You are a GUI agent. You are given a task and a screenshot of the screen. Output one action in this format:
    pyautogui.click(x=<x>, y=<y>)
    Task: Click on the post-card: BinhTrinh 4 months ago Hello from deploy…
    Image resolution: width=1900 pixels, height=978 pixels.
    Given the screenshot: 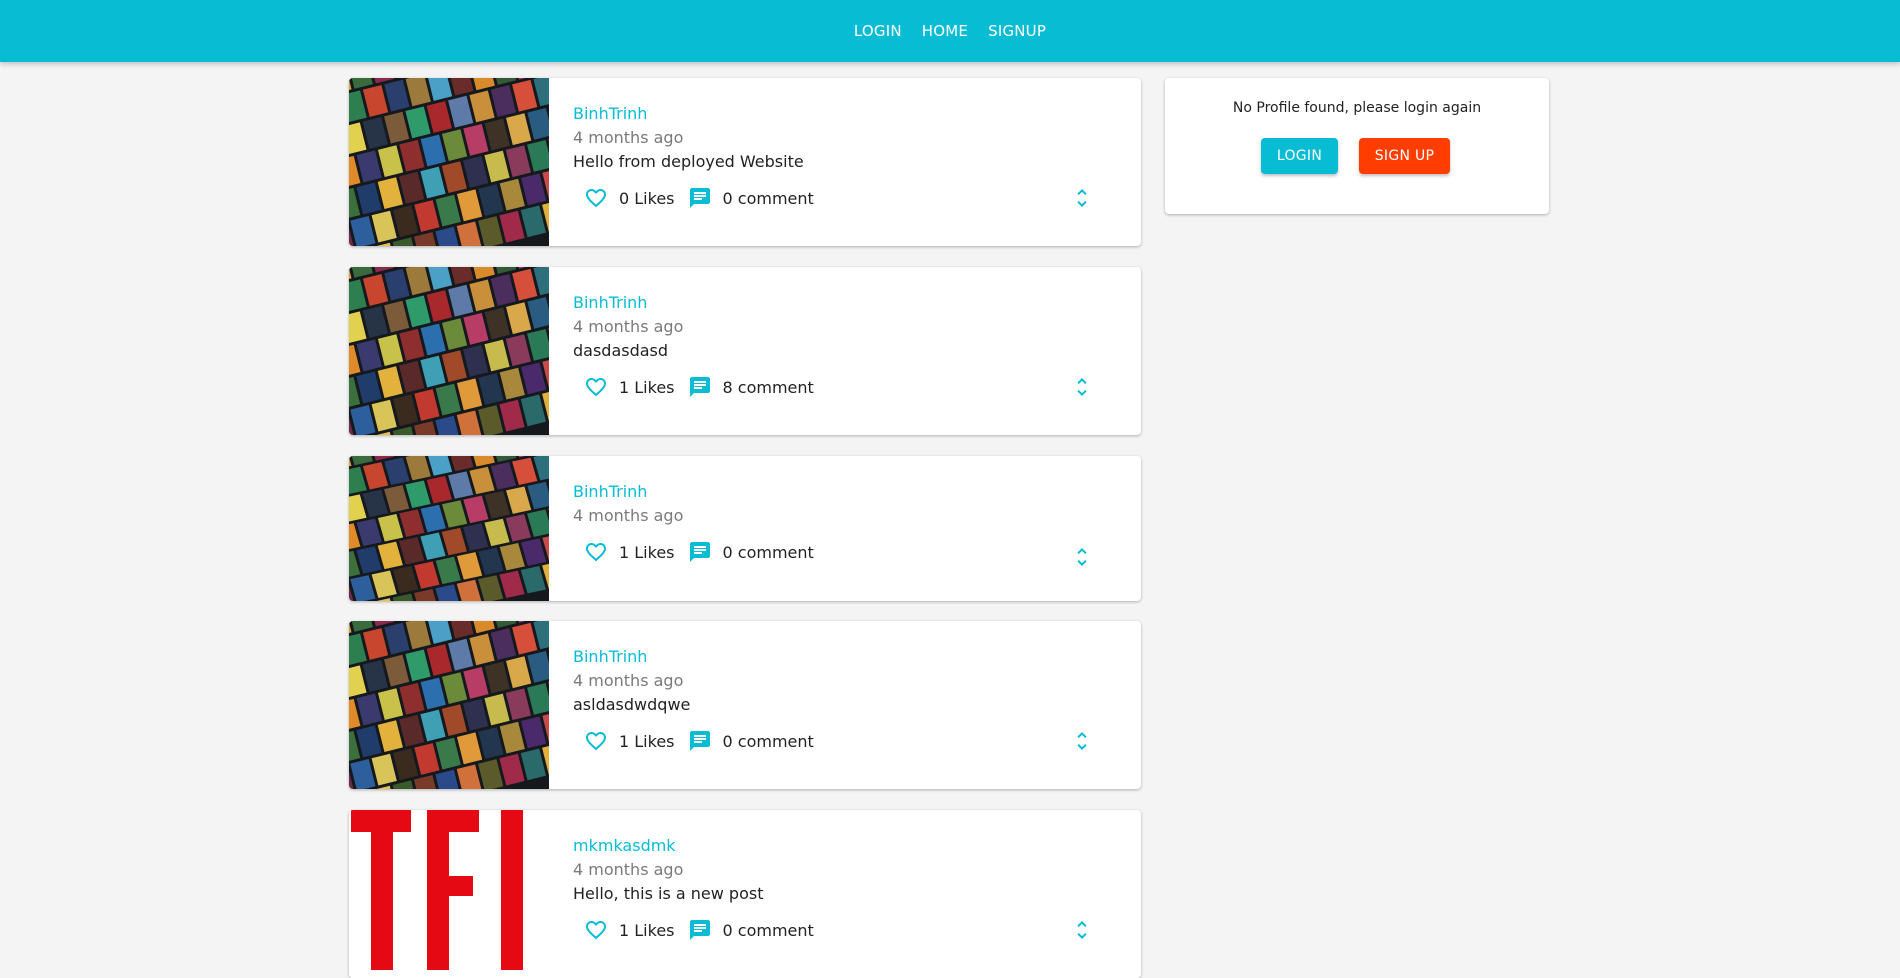 What is the action you would take?
    pyautogui.click(x=745, y=162)
    